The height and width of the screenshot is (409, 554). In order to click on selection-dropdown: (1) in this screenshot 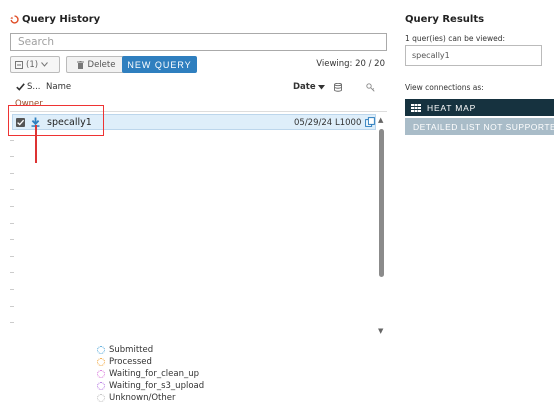, I will do `click(35, 64)`.